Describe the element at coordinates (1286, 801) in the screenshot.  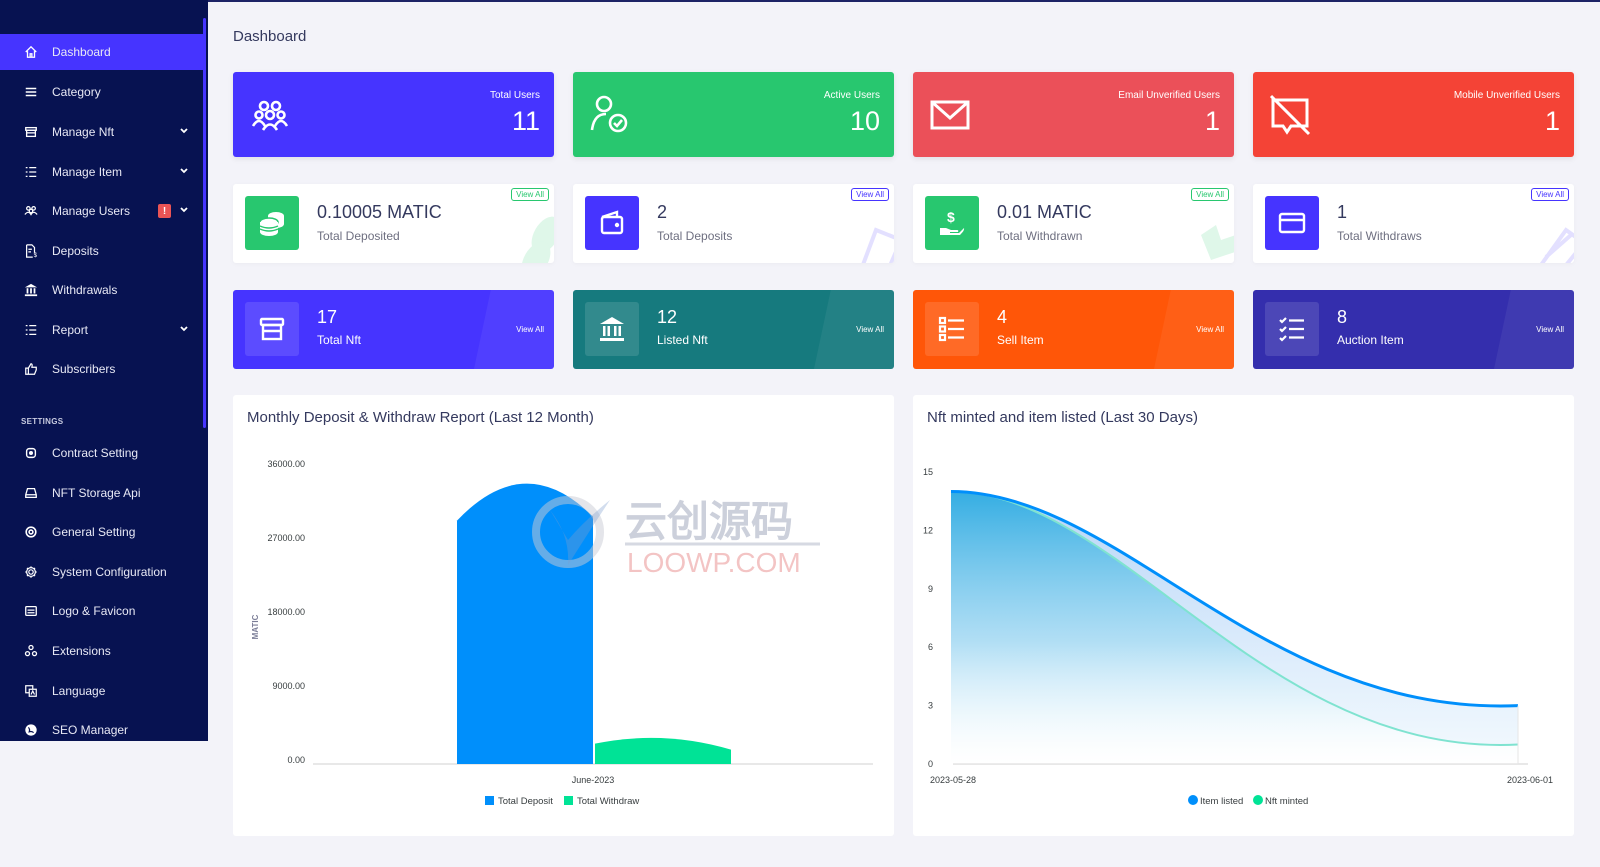
I see `legend-label: Nft minted` at that location.